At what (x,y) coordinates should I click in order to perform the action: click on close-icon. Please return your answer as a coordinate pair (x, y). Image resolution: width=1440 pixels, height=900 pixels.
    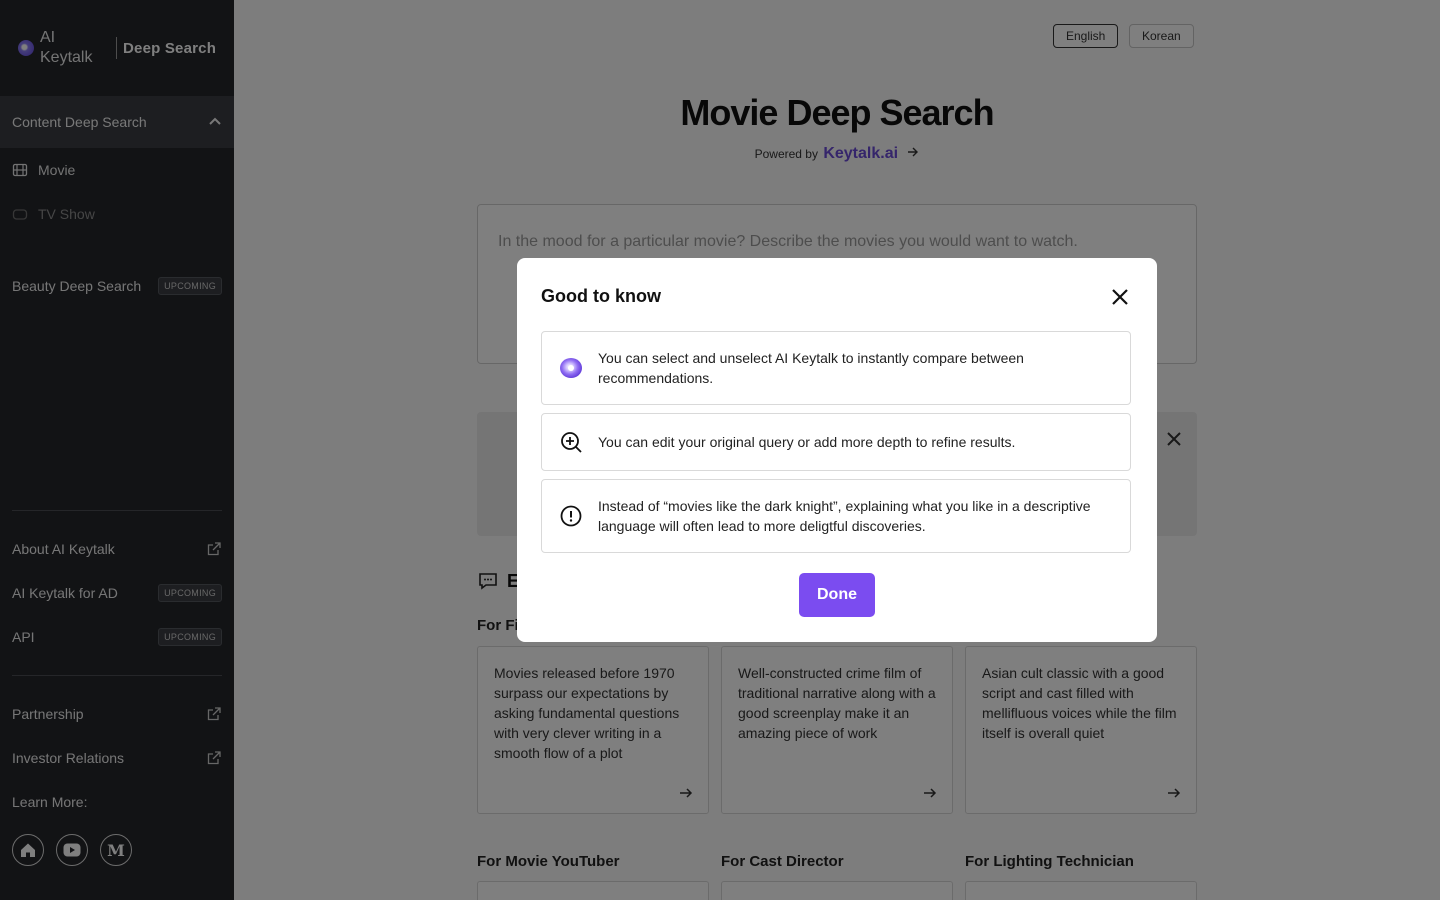
    Looking at the image, I should click on (1120, 297).